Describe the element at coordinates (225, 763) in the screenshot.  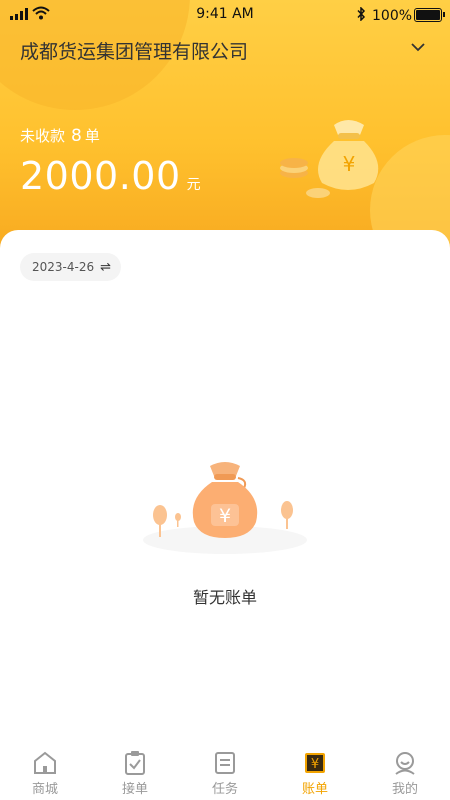
I see `document-icon` at that location.